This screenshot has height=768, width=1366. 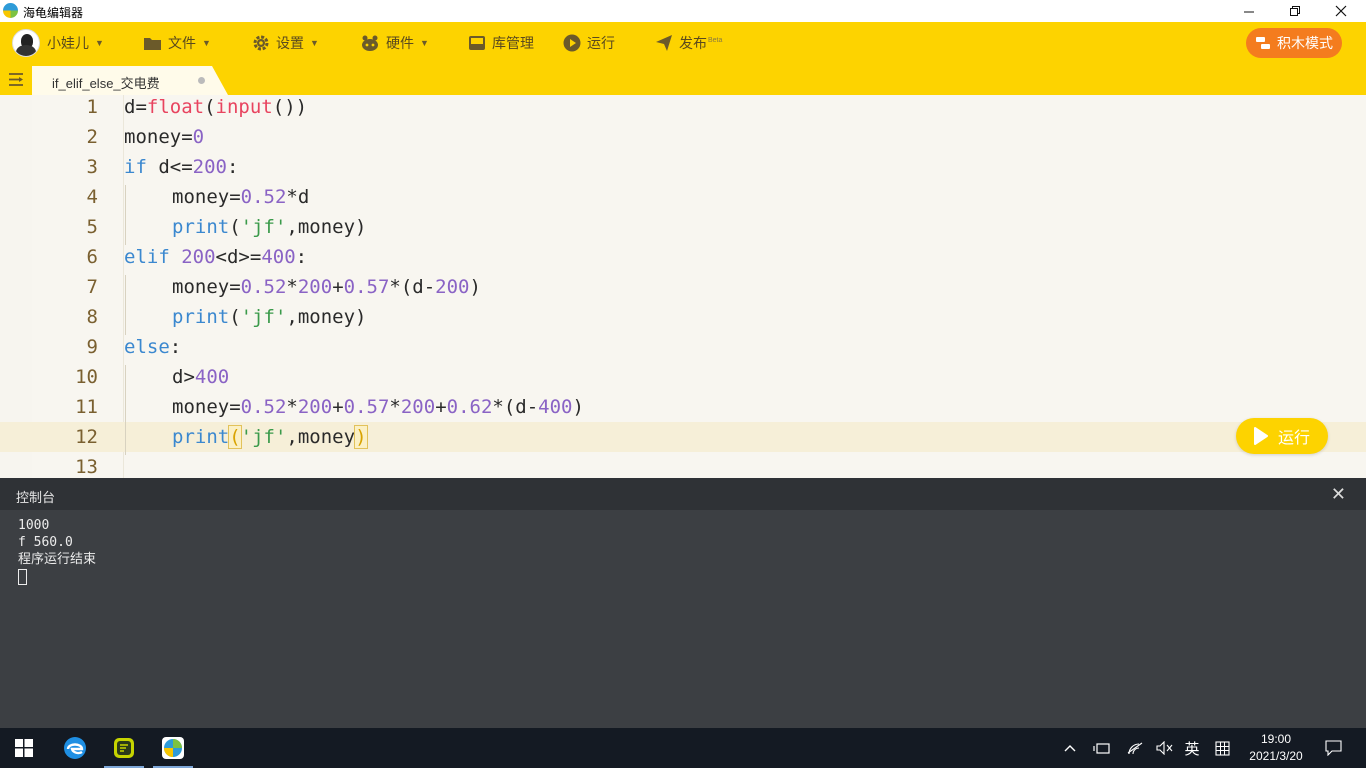 I want to click on volume-button, so click(x=1165, y=748).